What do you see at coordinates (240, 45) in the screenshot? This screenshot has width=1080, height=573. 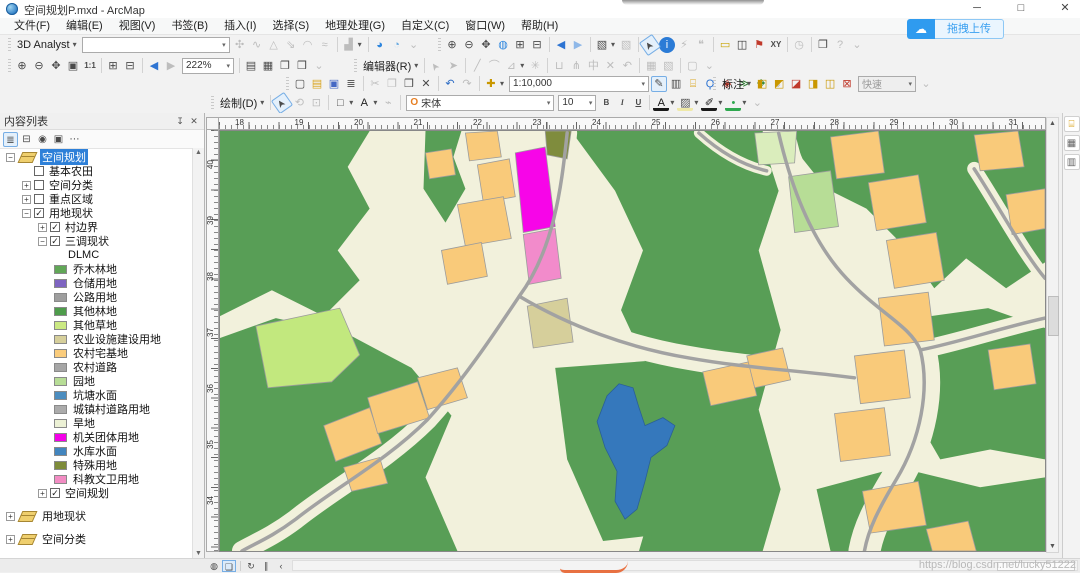 I see `interpolate-point-icon: ✣` at bounding box center [240, 45].